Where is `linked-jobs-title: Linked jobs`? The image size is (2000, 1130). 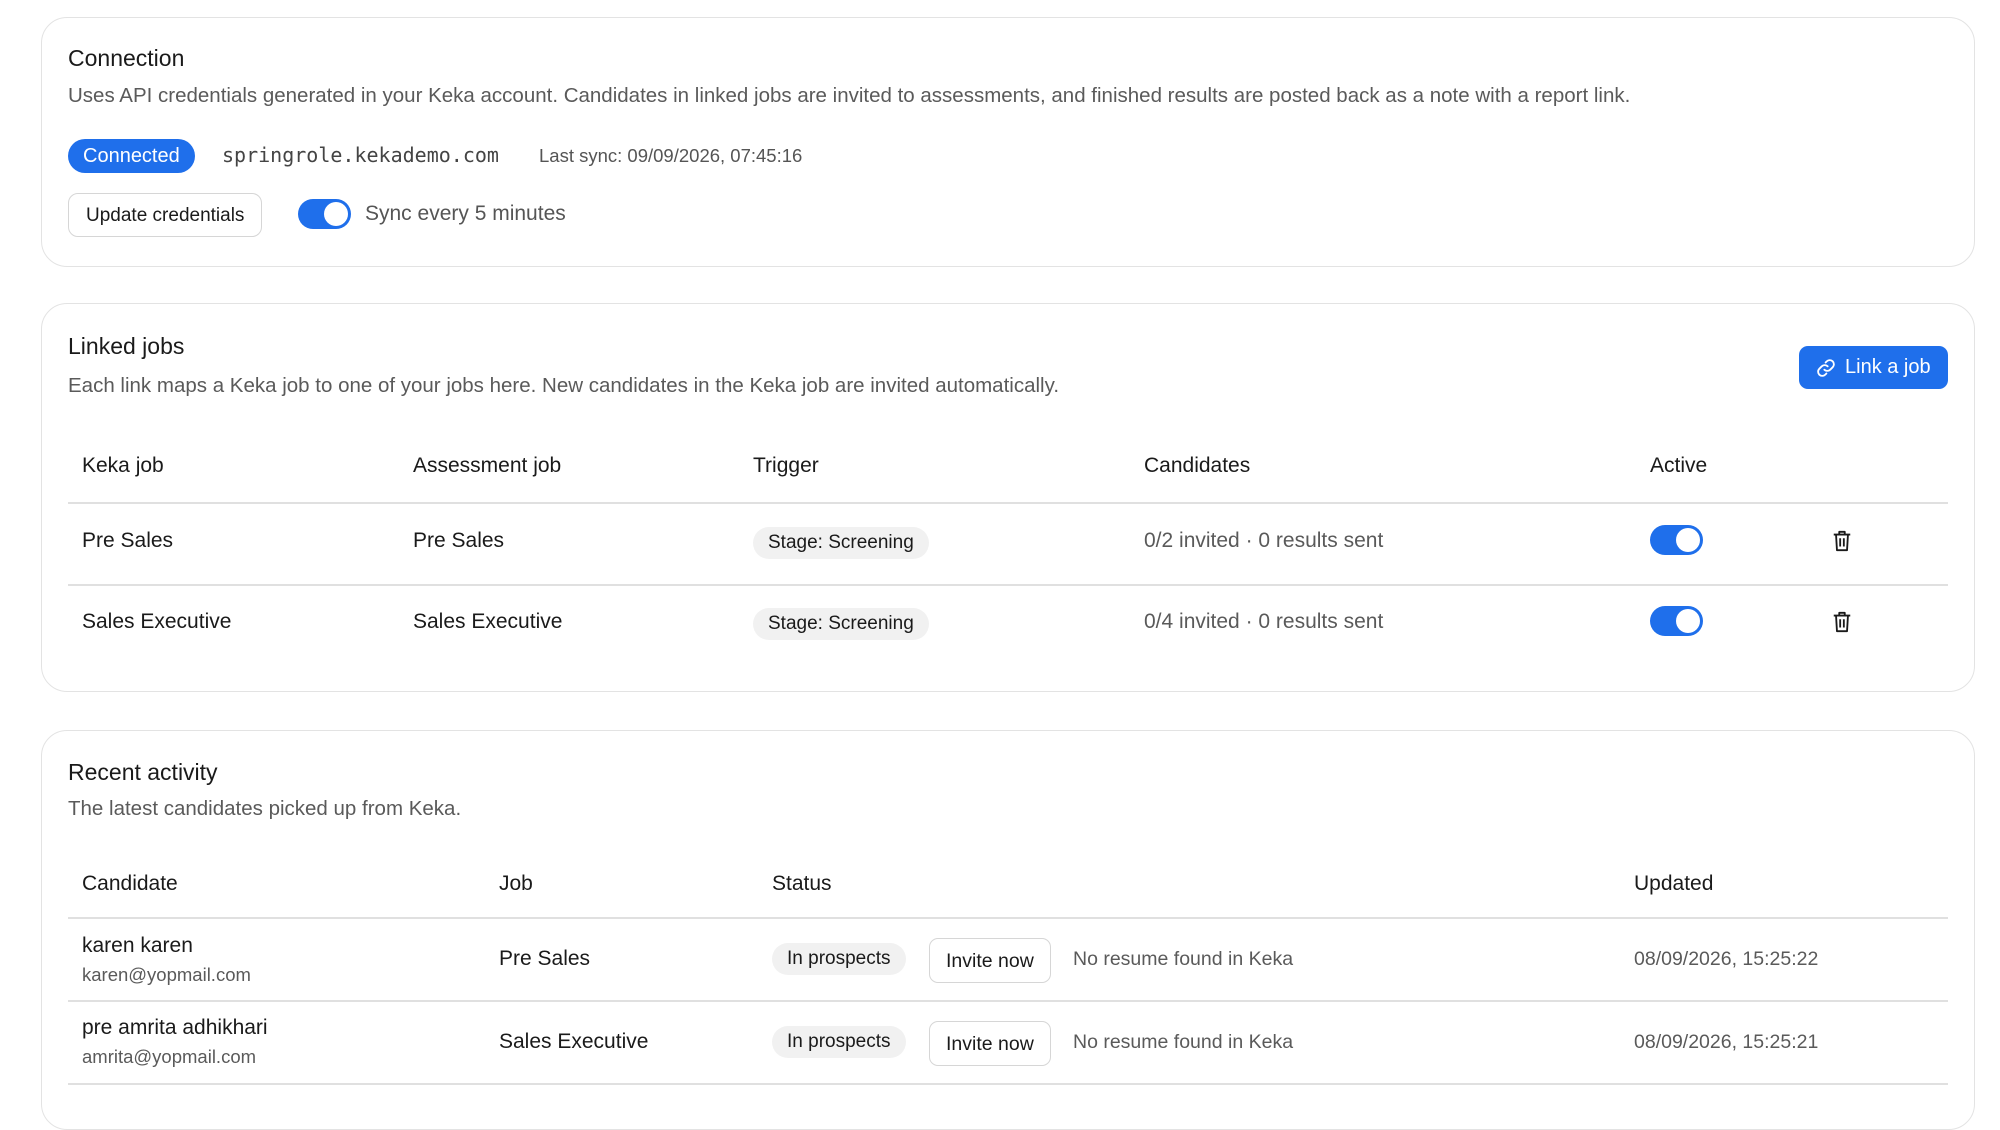
linked-jobs-title: Linked jobs is located at coordinates (126, 346).